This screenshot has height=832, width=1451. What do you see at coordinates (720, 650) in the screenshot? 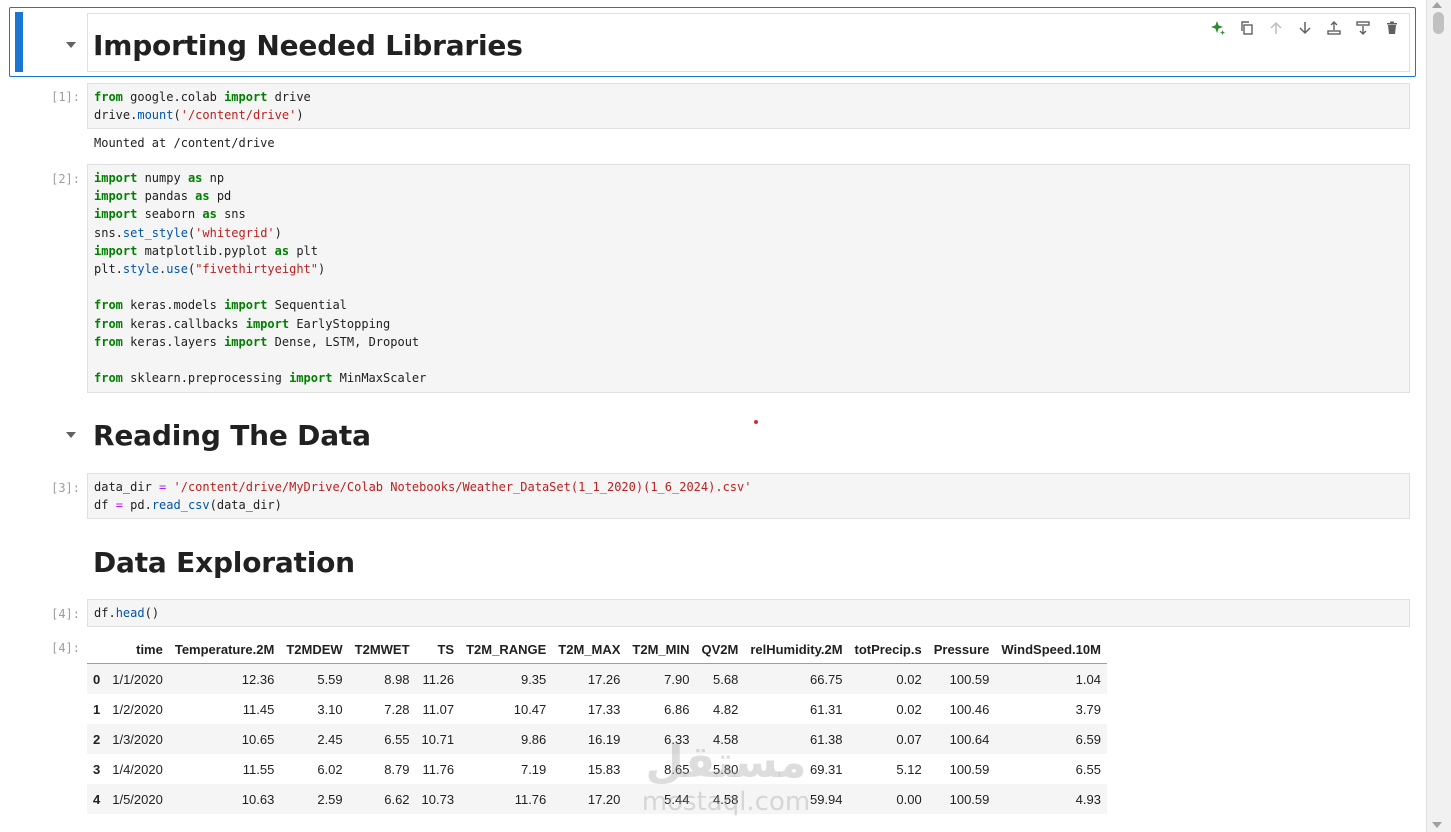
I see `column-header: QV2M` at bounding box center [720, 650].